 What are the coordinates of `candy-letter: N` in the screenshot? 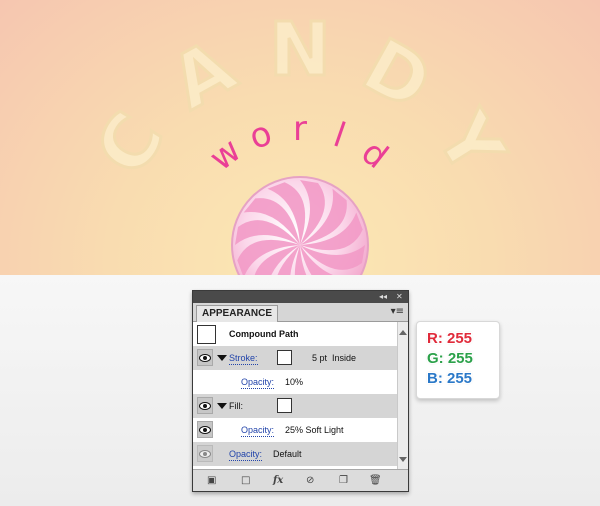 It's located at (300, 50).